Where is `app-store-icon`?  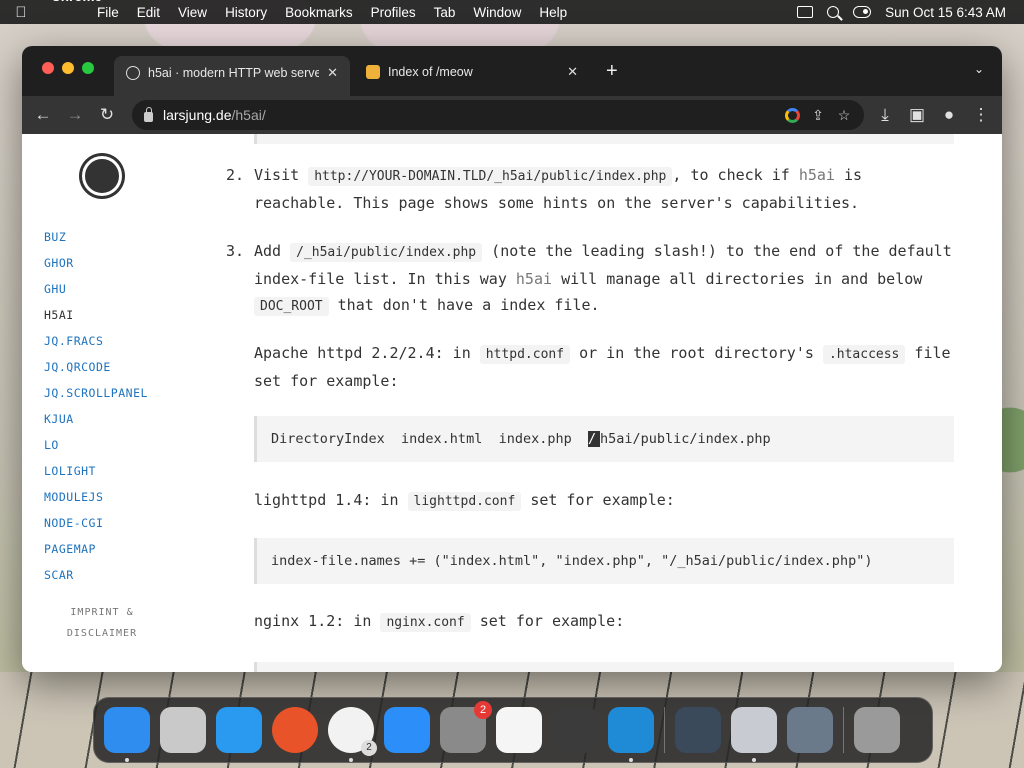
app-store-icon is located at coordinates (407, 730).